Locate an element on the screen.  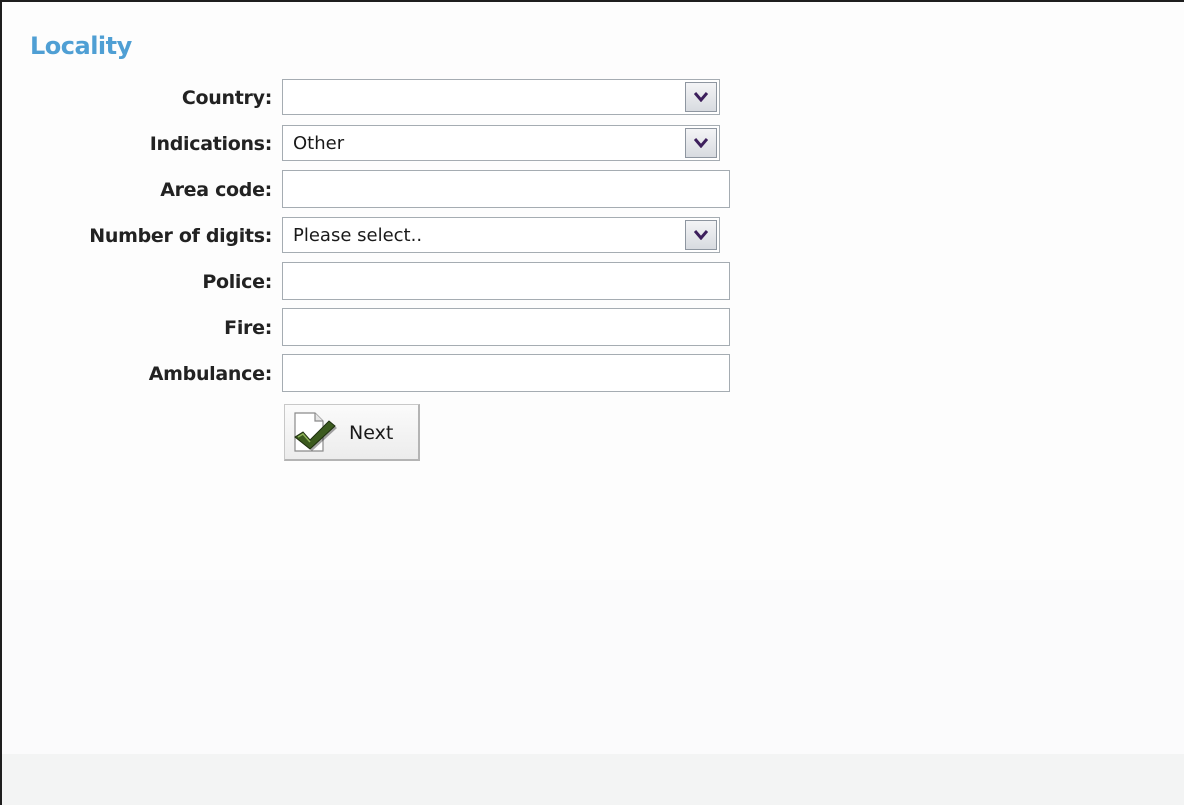
document-check-icon is located at coordinates (315, 432).